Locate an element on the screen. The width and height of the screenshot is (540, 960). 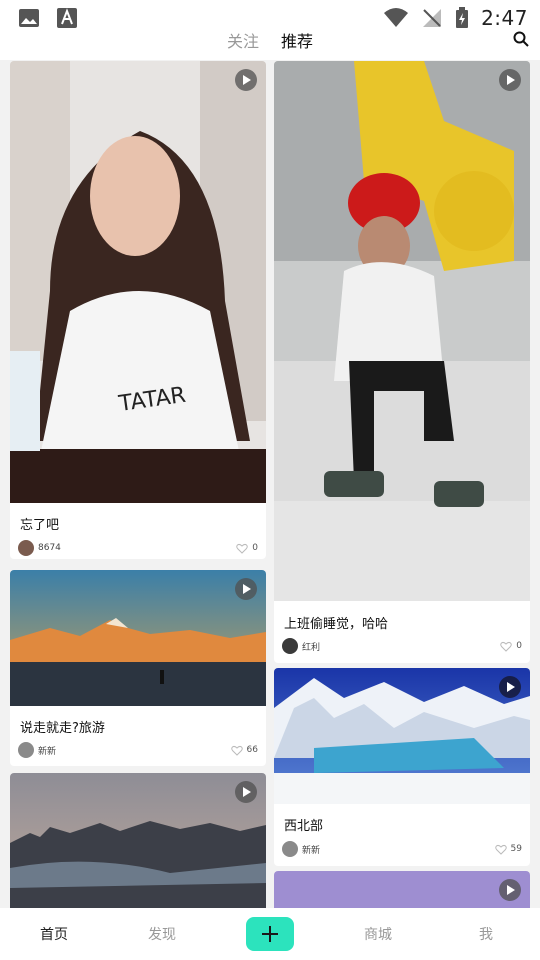
battery-icon is located at coordinates (462, 17).